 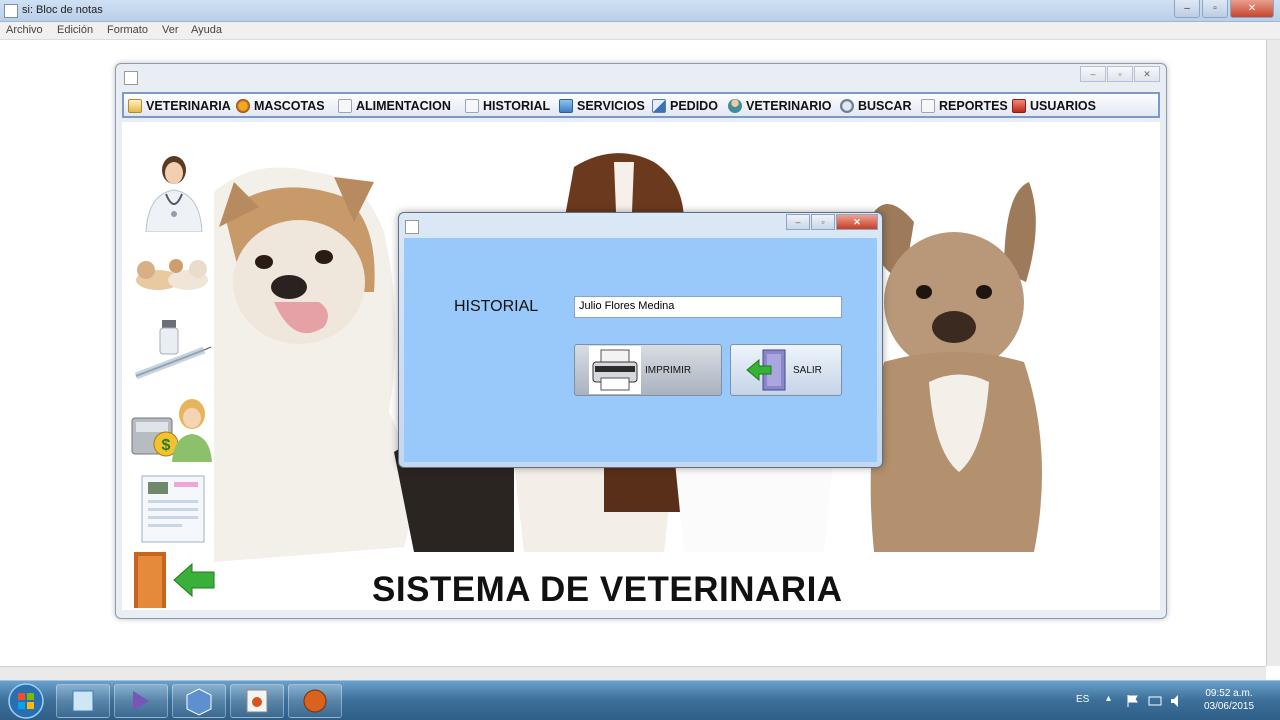 What do you see at coordinates (172, 272) in the screenshot?
I see `pets-shortcut-icon` at bounding box center [172, 272].